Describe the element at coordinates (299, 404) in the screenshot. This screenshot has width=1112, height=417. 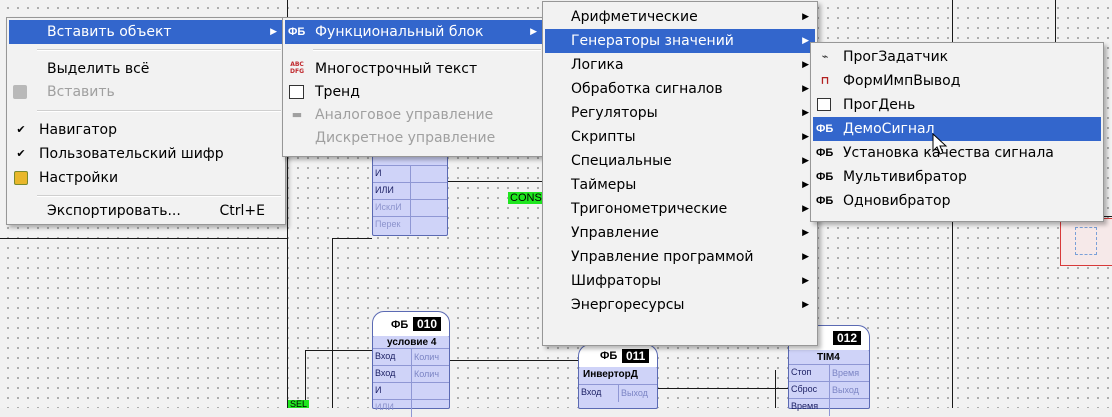
I see `signal-tag: SEL` at that location.